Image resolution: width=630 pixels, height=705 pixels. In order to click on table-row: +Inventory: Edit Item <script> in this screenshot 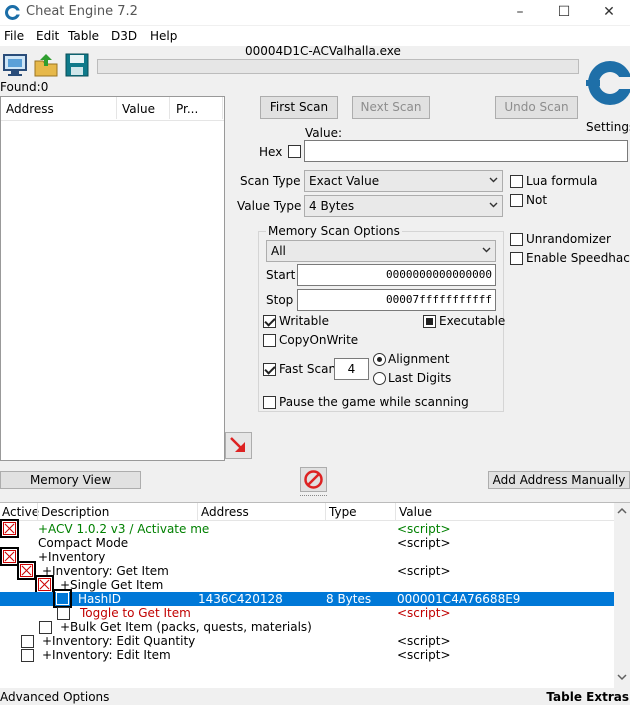, I will do `click(315, 655)`.